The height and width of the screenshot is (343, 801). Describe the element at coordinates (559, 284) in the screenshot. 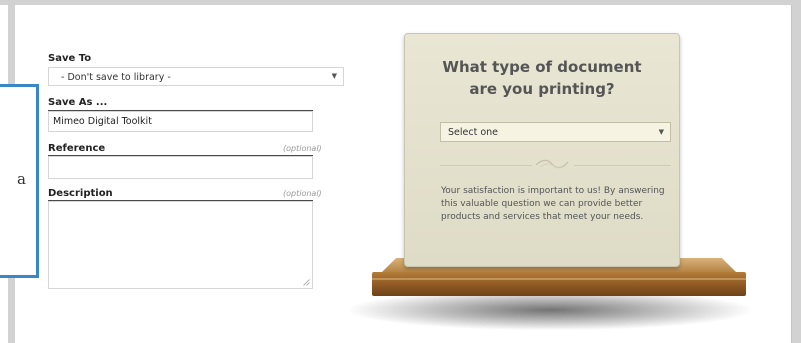

I see `wooden-shelf` at that location.